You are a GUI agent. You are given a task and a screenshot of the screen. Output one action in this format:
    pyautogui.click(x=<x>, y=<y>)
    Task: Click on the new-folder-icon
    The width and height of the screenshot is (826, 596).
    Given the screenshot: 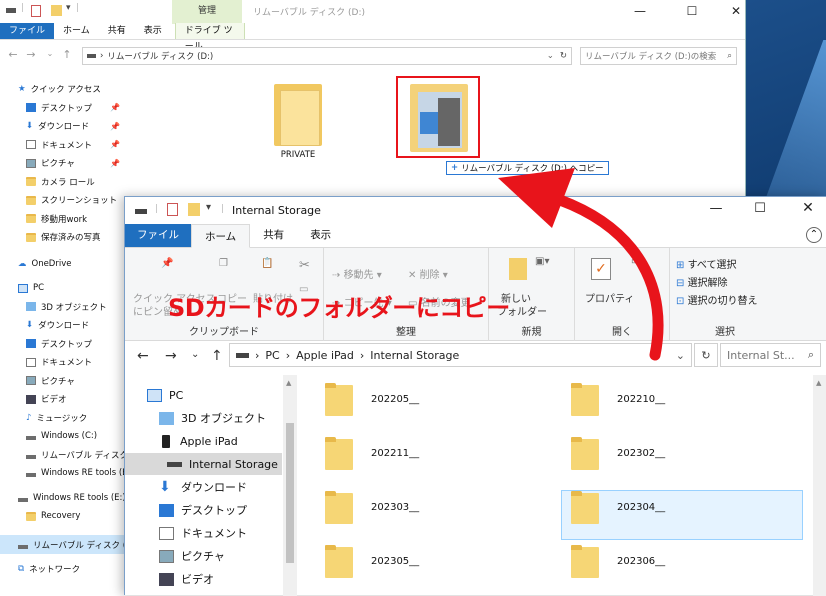 What is the action you would take?
    pyautogui.click(x=56, y=10)
    